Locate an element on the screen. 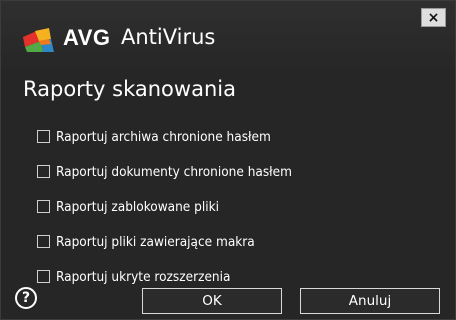 The height and width of the screenshot is (320, 456). brand-name: AVG is located at coordinates (87, 37).